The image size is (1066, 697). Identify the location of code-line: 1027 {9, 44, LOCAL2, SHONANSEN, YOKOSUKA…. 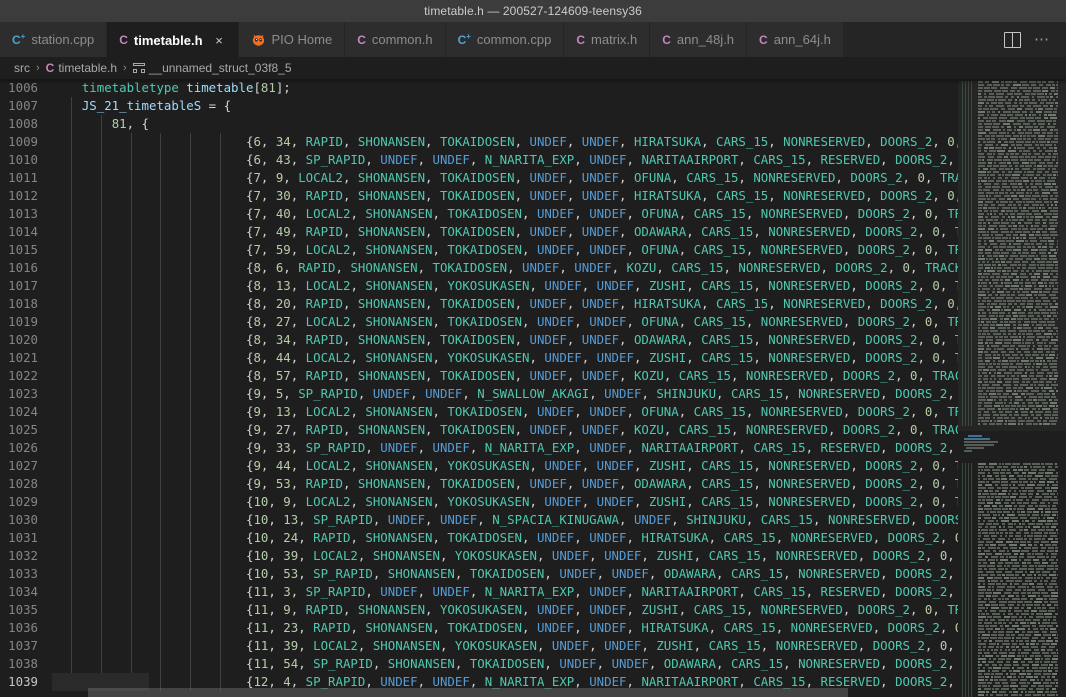
(479, 466).